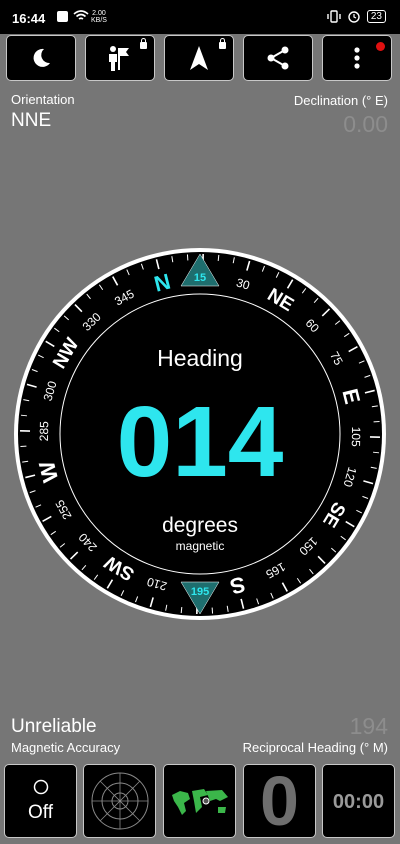 This screenshot has height=844, width=400. I want to click on declination-value: 0.00, so click(365, 124).